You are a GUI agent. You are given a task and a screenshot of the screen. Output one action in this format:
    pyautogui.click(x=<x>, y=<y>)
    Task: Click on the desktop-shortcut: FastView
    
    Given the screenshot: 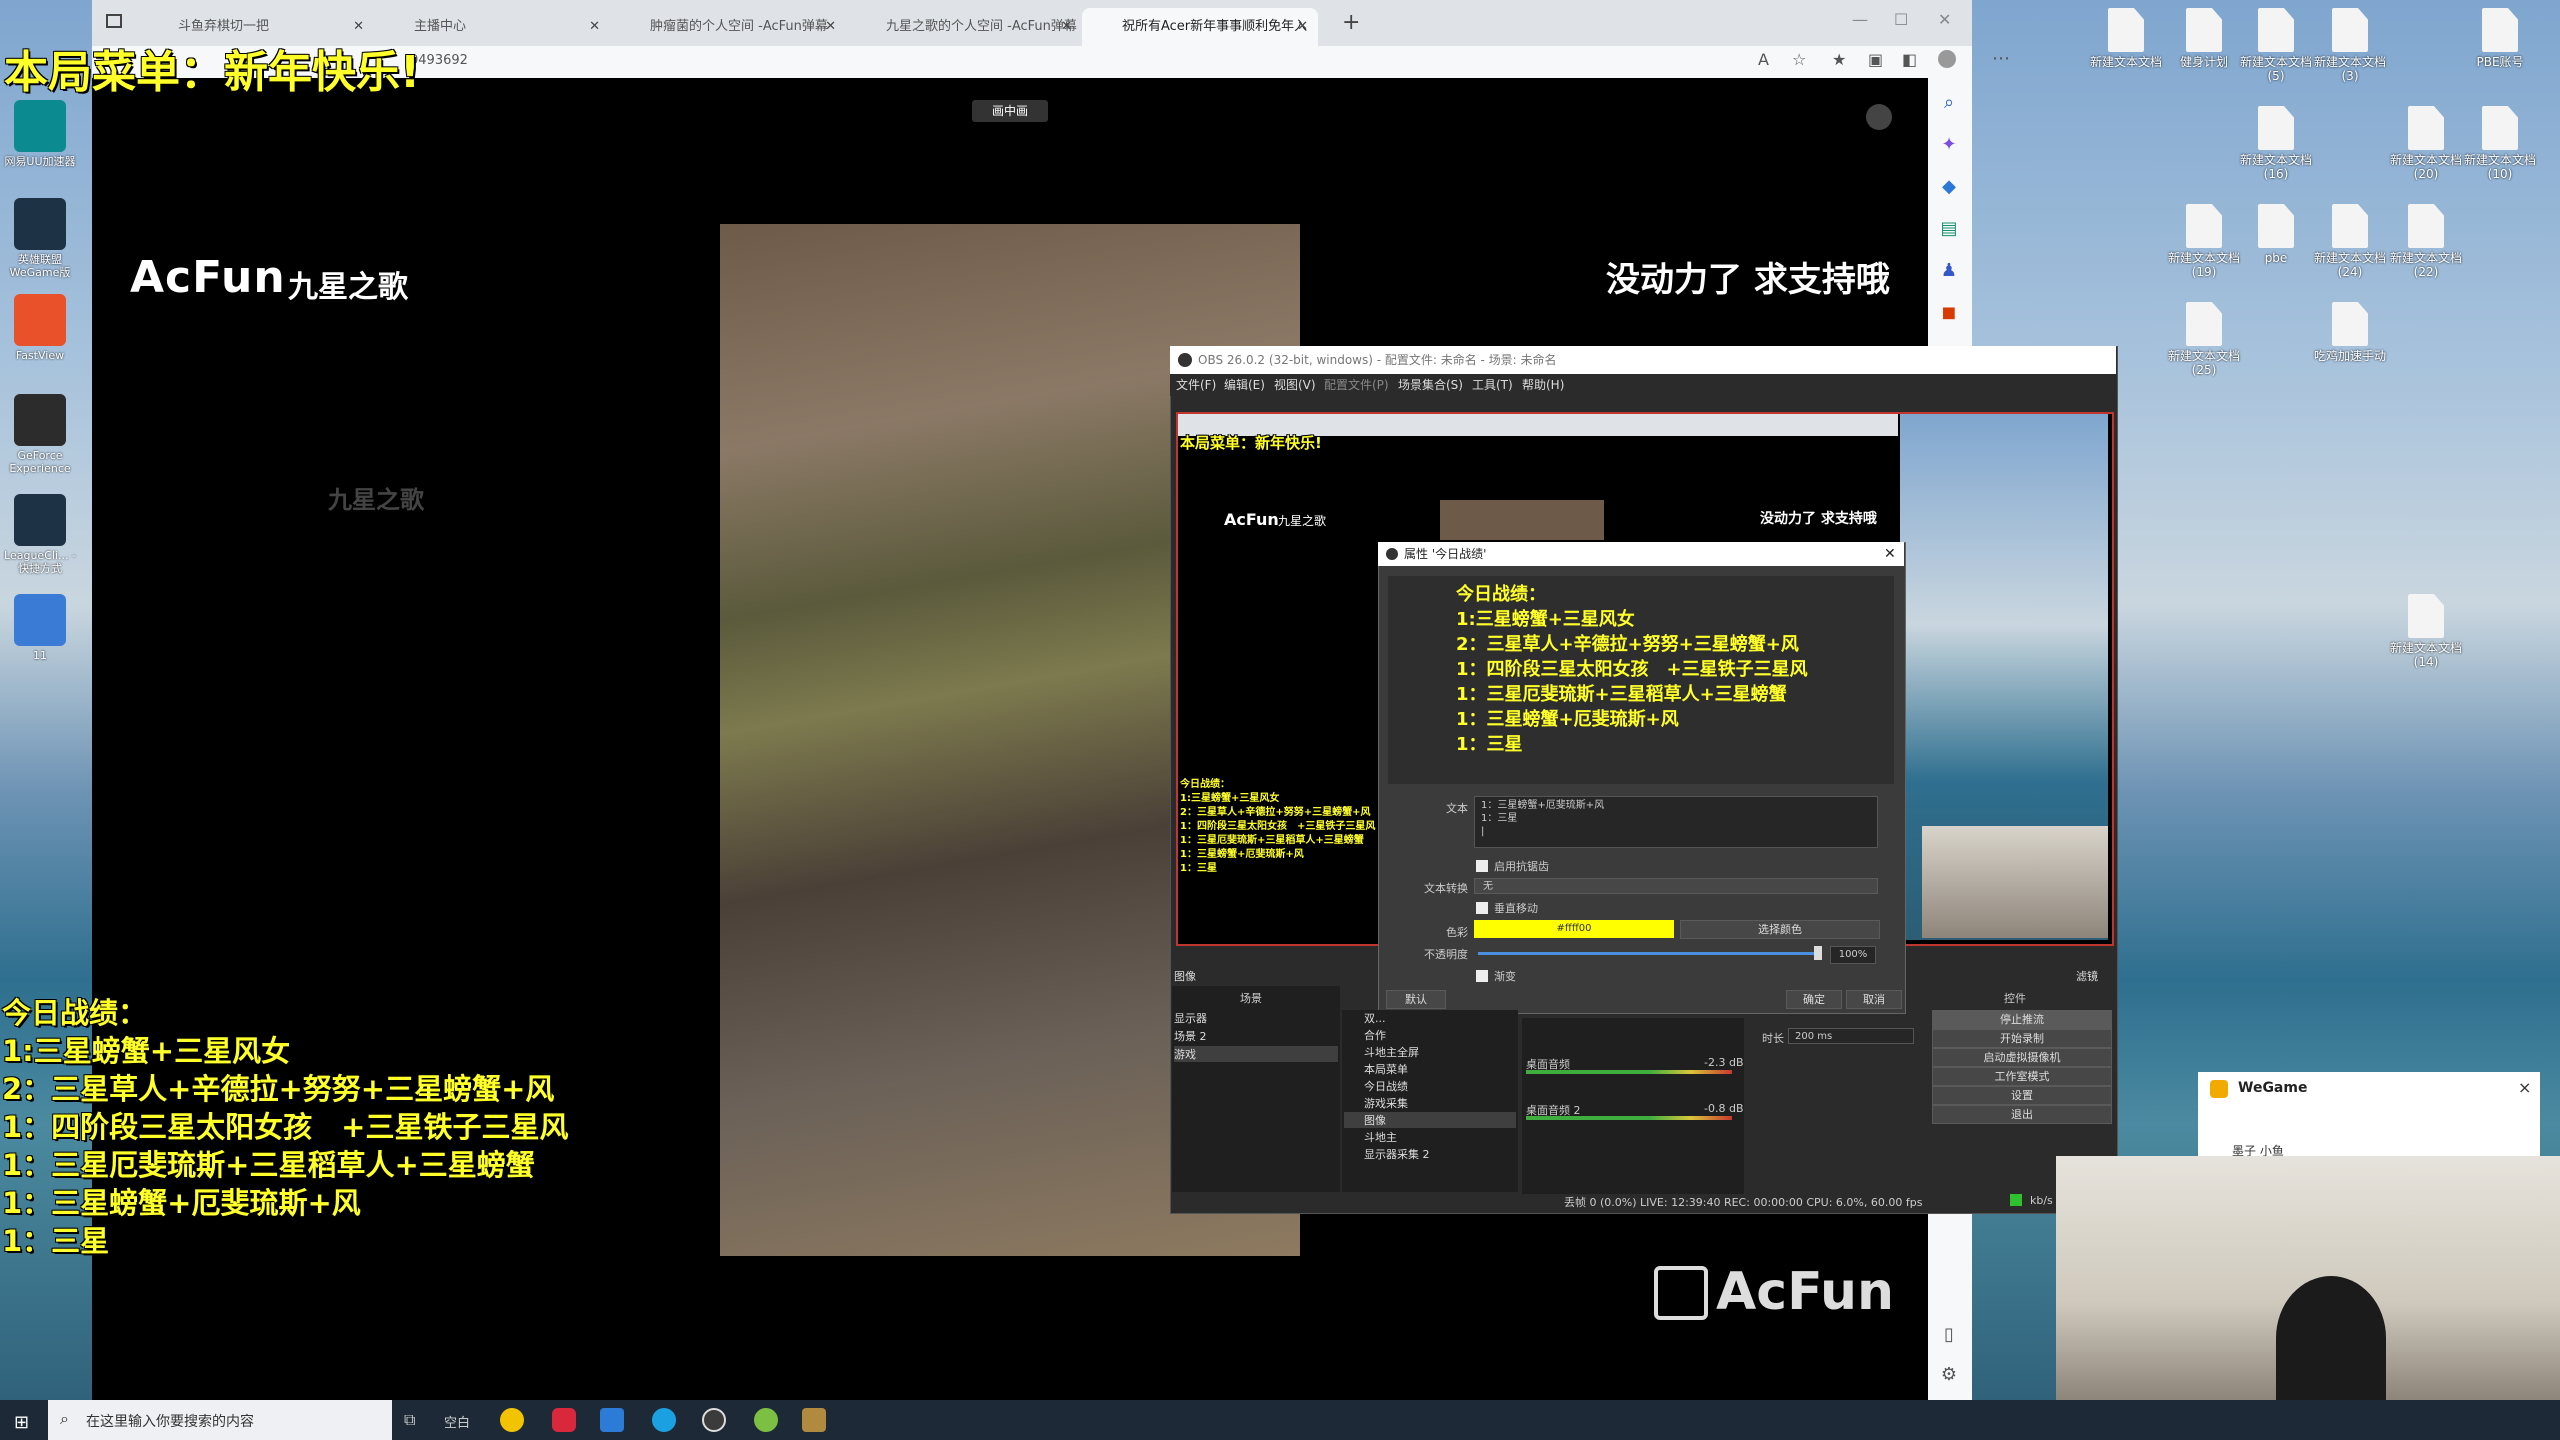 What is the action you would take?
    pyautogui.click(x=40, y=328)
    